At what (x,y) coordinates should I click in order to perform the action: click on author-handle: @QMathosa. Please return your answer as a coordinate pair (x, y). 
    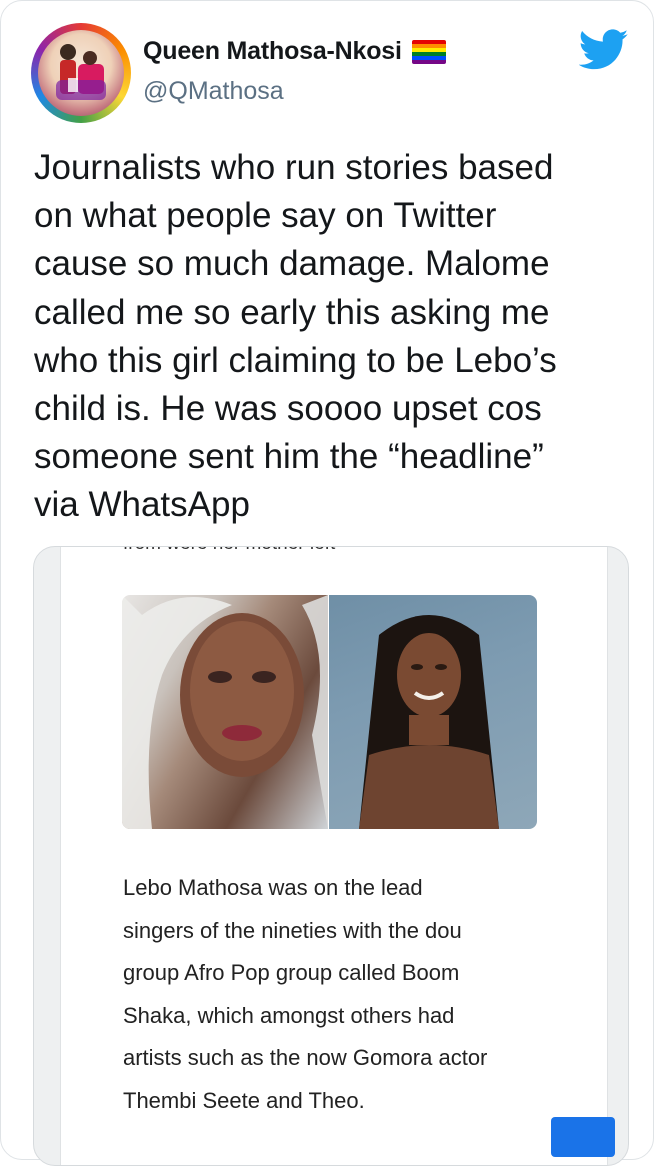
    Looking at the image, I should click on (213, 91).